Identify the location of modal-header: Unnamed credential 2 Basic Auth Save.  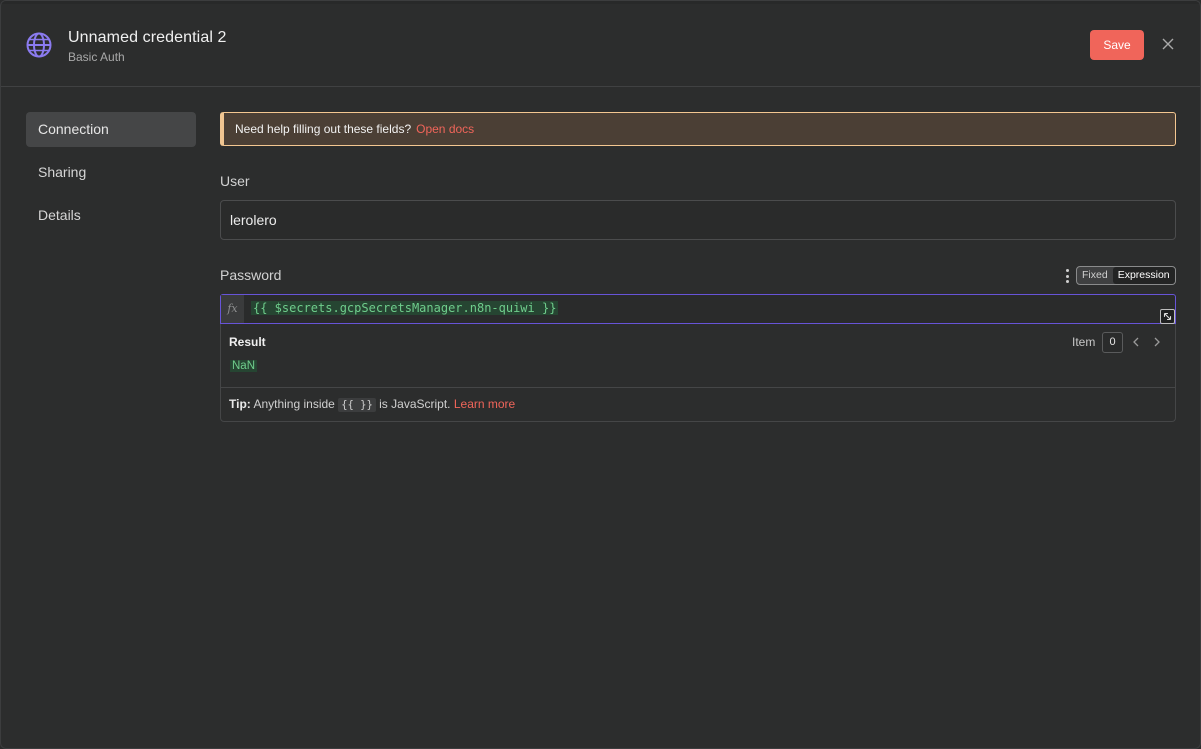
(600, 44).